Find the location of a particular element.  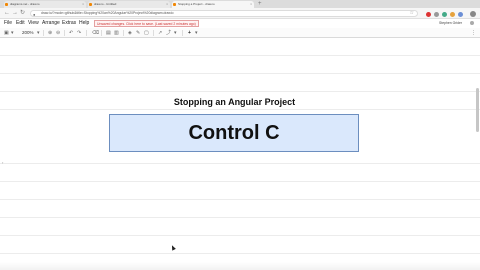

control-c-shape: Control C is located at coordinates (234, 133).